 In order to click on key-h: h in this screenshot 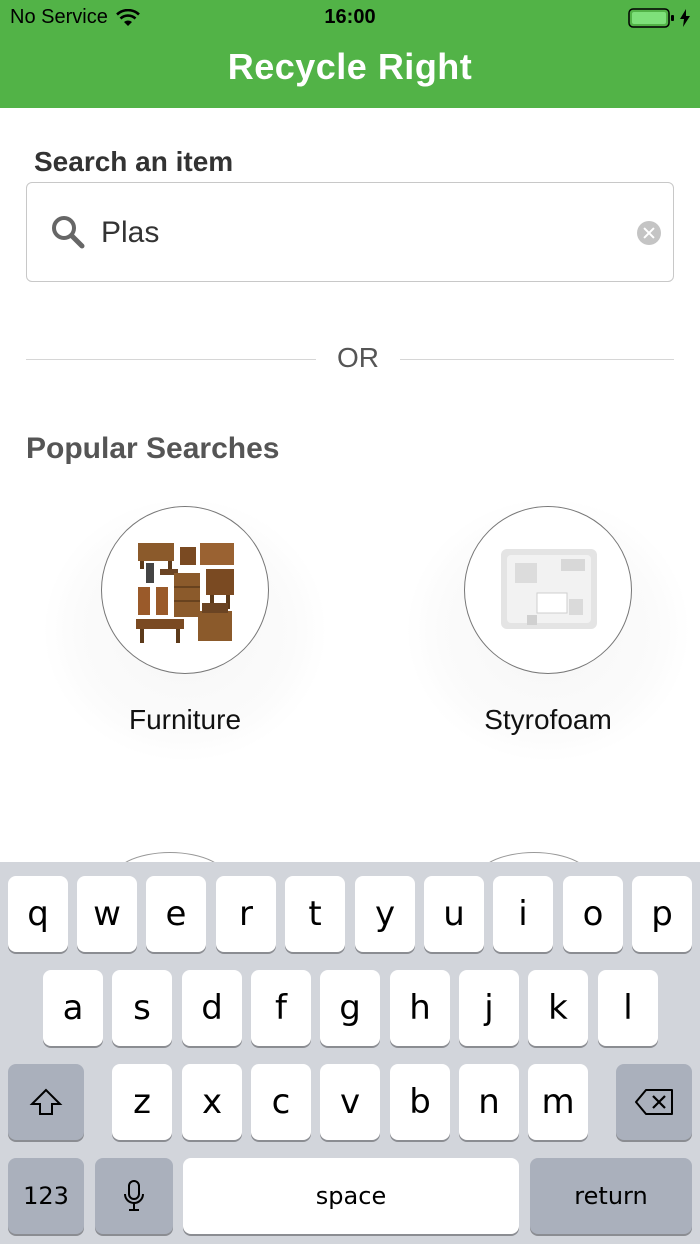, I will do `click(420, 1008)`.